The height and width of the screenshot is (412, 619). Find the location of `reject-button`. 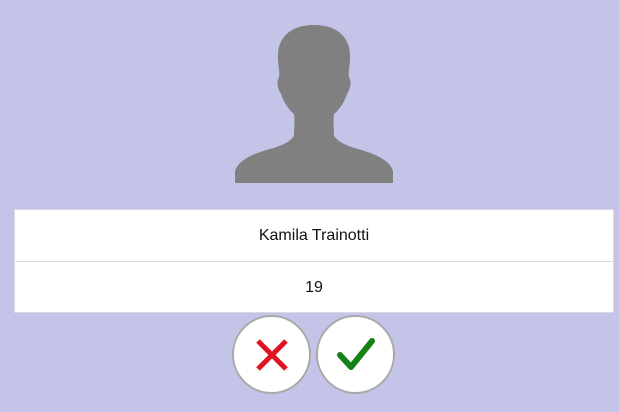

reject-button is located at coordinates (271, 354).